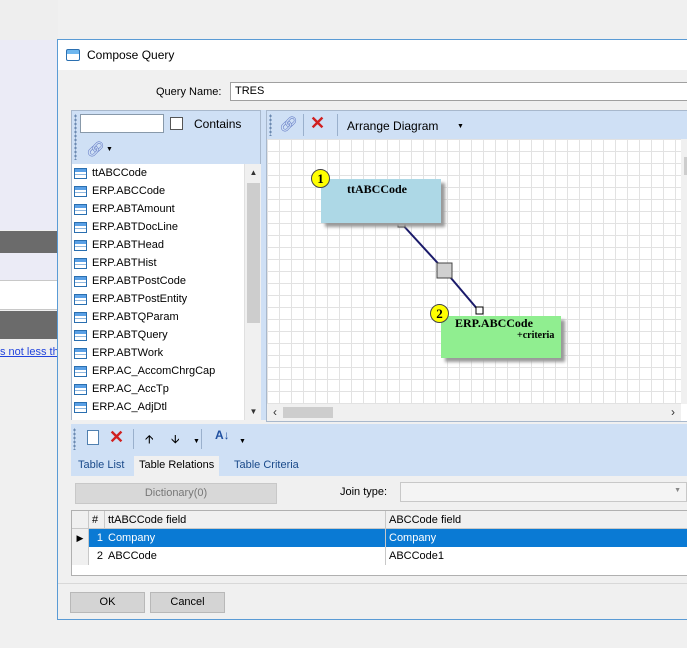 The height and width of the screenshot is (648, 687). What do you see at coordinates (177, 466) in the screenshot?
I see `tab-table-relations: Table Relations` at bounding box center [177, 466].